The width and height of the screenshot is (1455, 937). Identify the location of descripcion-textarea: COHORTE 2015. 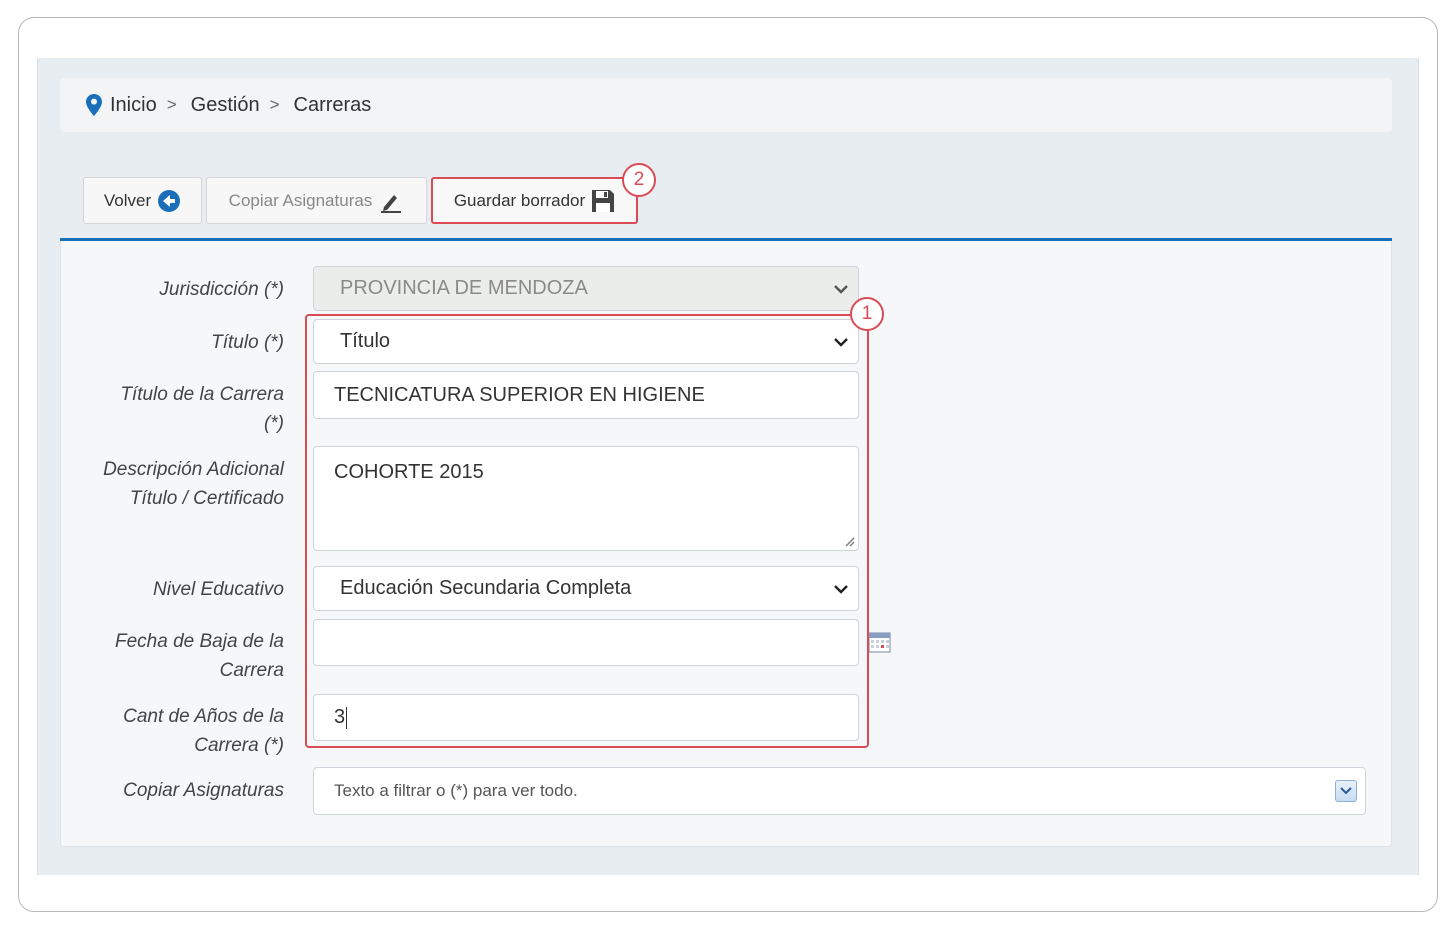
(586, 498).